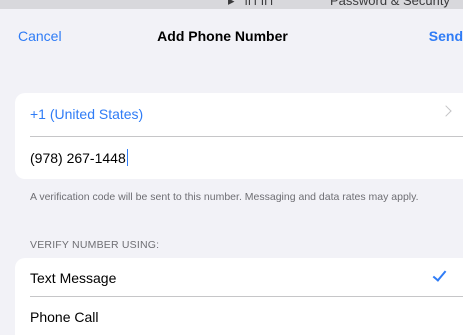 The image size is (463, 335). I want to click on checkmark-icon, so click(439, 274).